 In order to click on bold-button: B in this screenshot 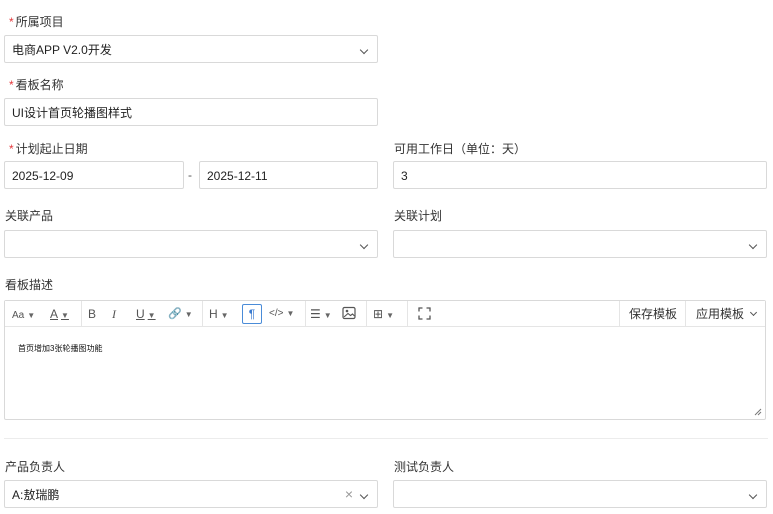, I will do `click(92, 314)`.